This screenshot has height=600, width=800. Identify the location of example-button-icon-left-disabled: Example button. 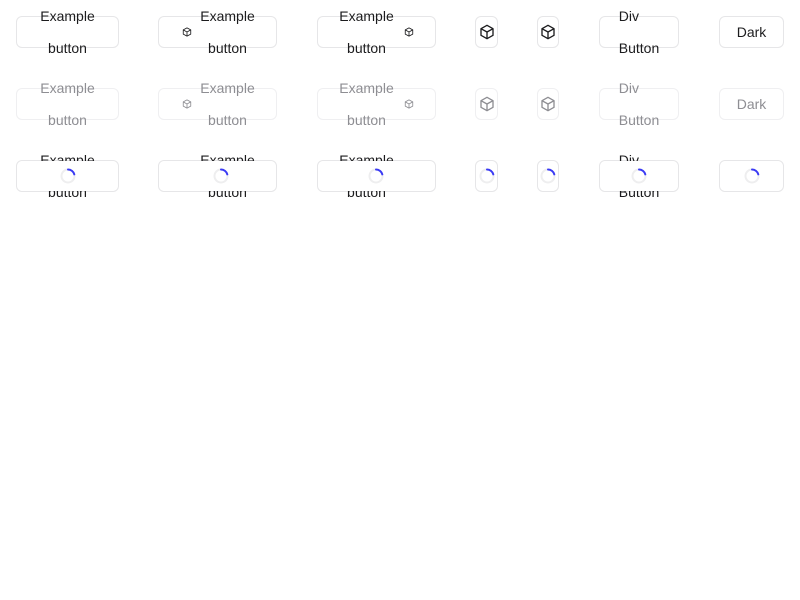
(217, 104).